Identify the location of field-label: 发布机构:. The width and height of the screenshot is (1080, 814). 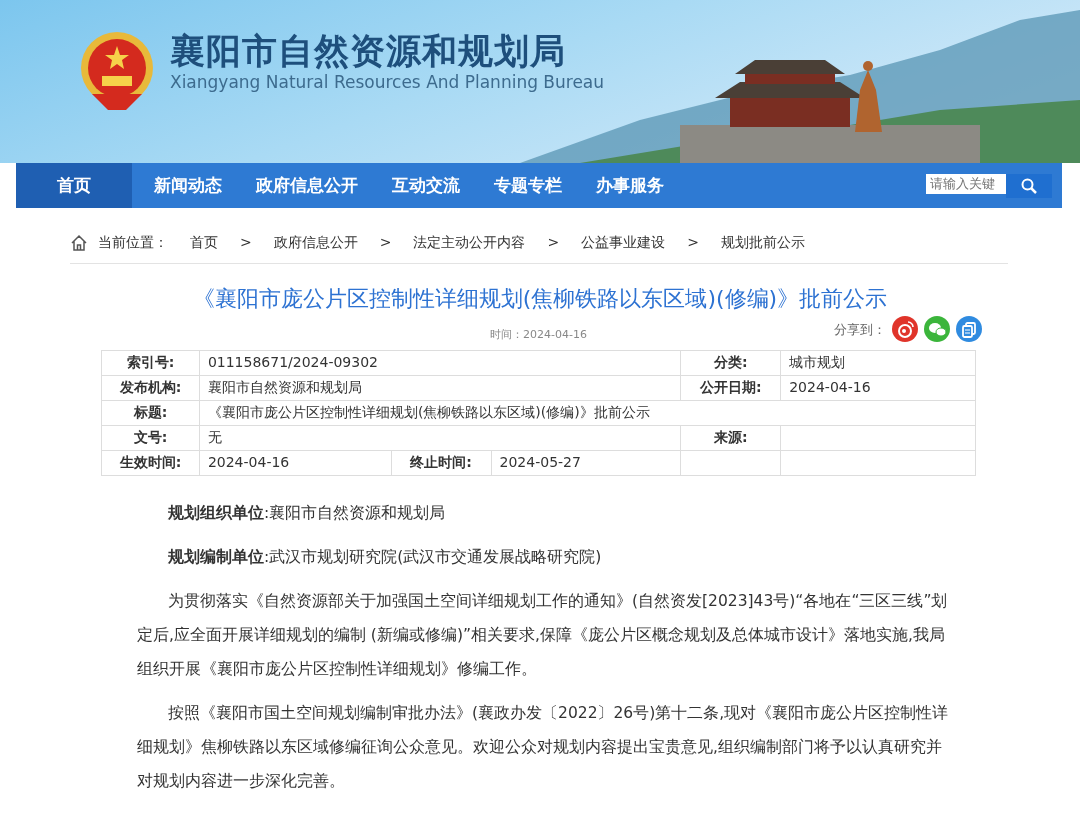
(150, 387).